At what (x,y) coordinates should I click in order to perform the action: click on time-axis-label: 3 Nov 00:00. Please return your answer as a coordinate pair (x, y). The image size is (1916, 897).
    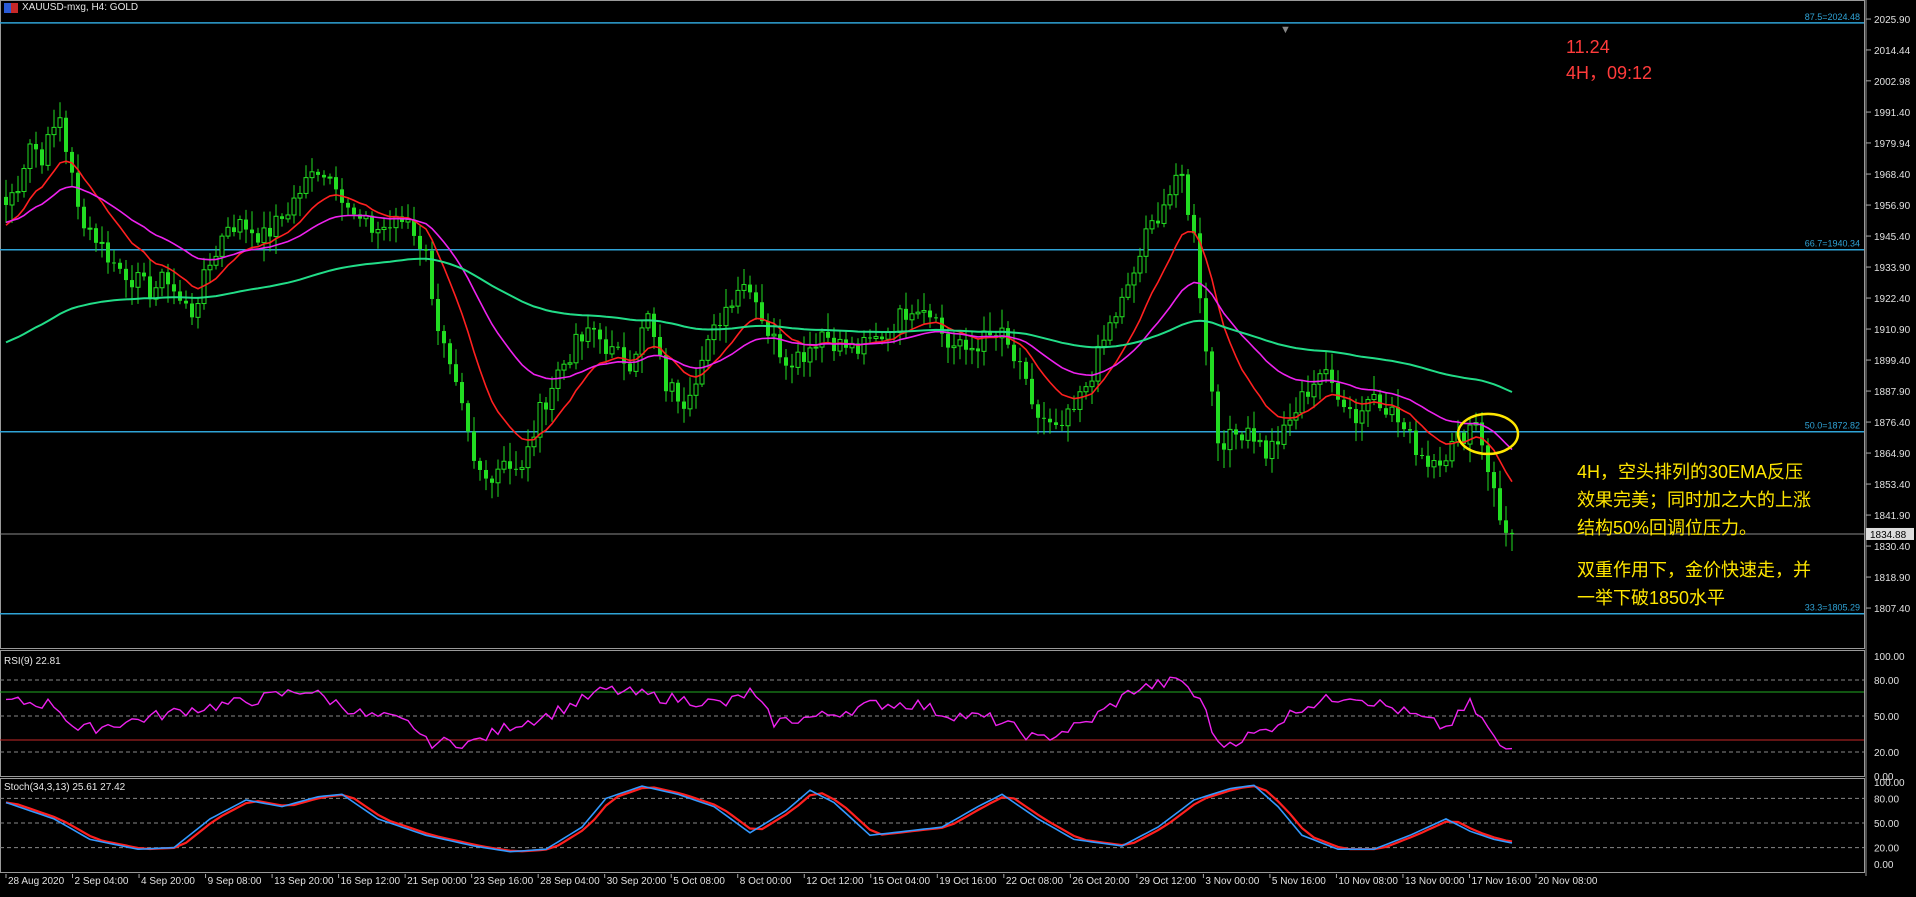
    Looking at the image, I should click on (1232, 881).